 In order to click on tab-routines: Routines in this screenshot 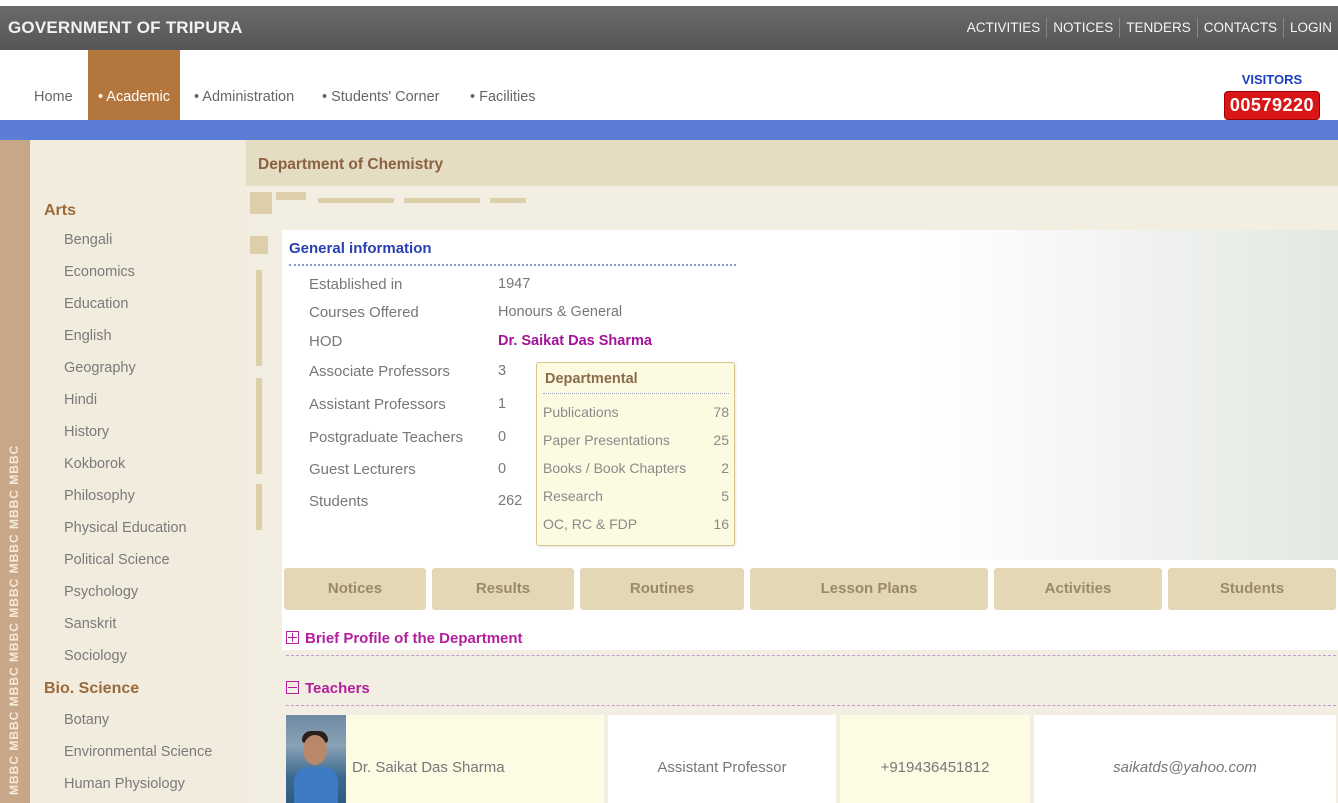, I will do `click(662, 589)`.